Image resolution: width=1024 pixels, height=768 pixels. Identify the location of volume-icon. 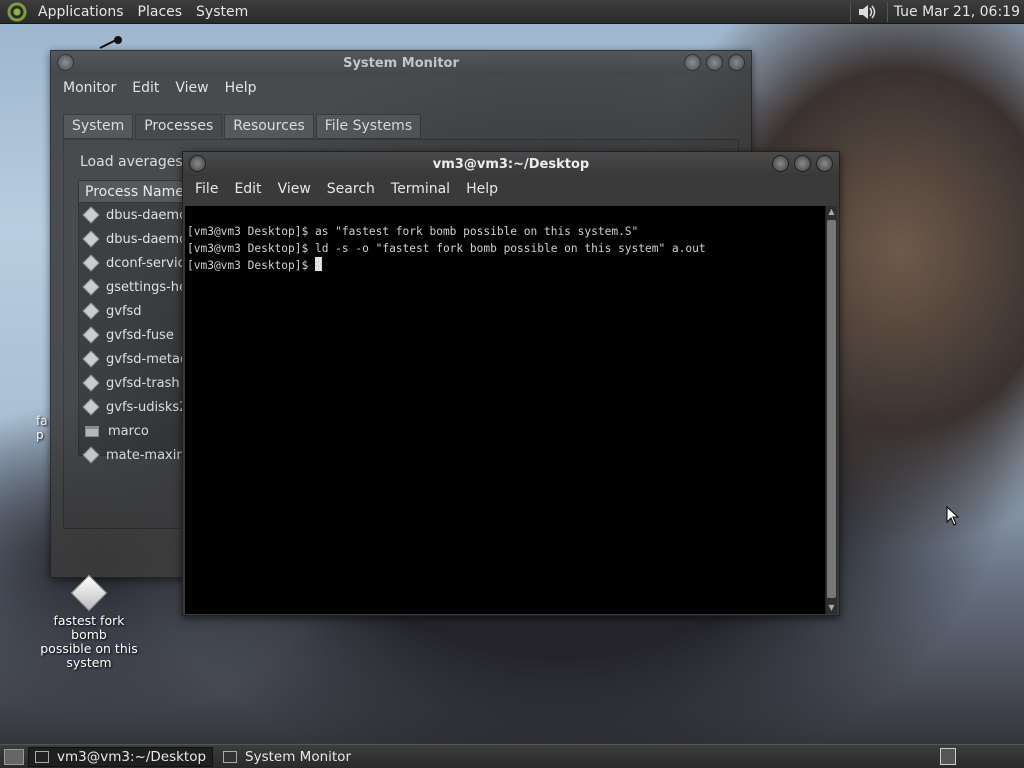
(867, 12).